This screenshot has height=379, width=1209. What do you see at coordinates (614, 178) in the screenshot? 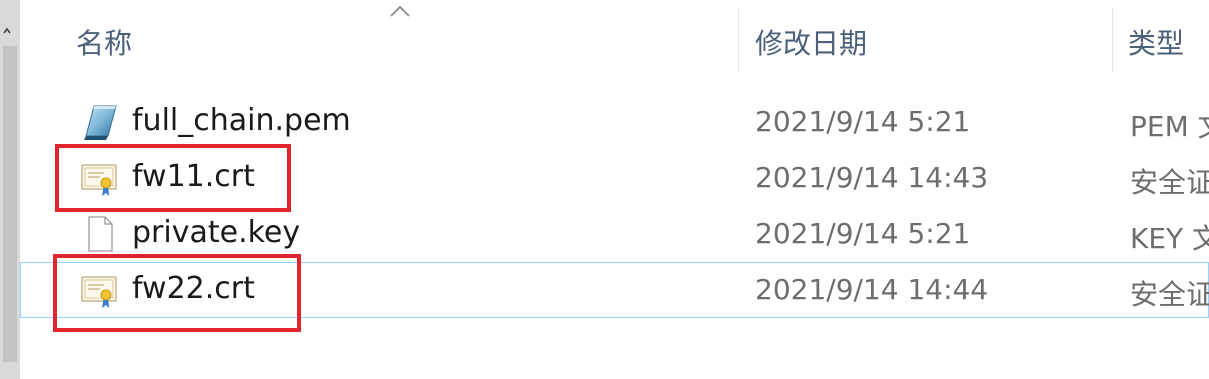
I see `file-row: fw11.crt 2021/9/14 14:43 安全证` at bounding box center [614, 178].